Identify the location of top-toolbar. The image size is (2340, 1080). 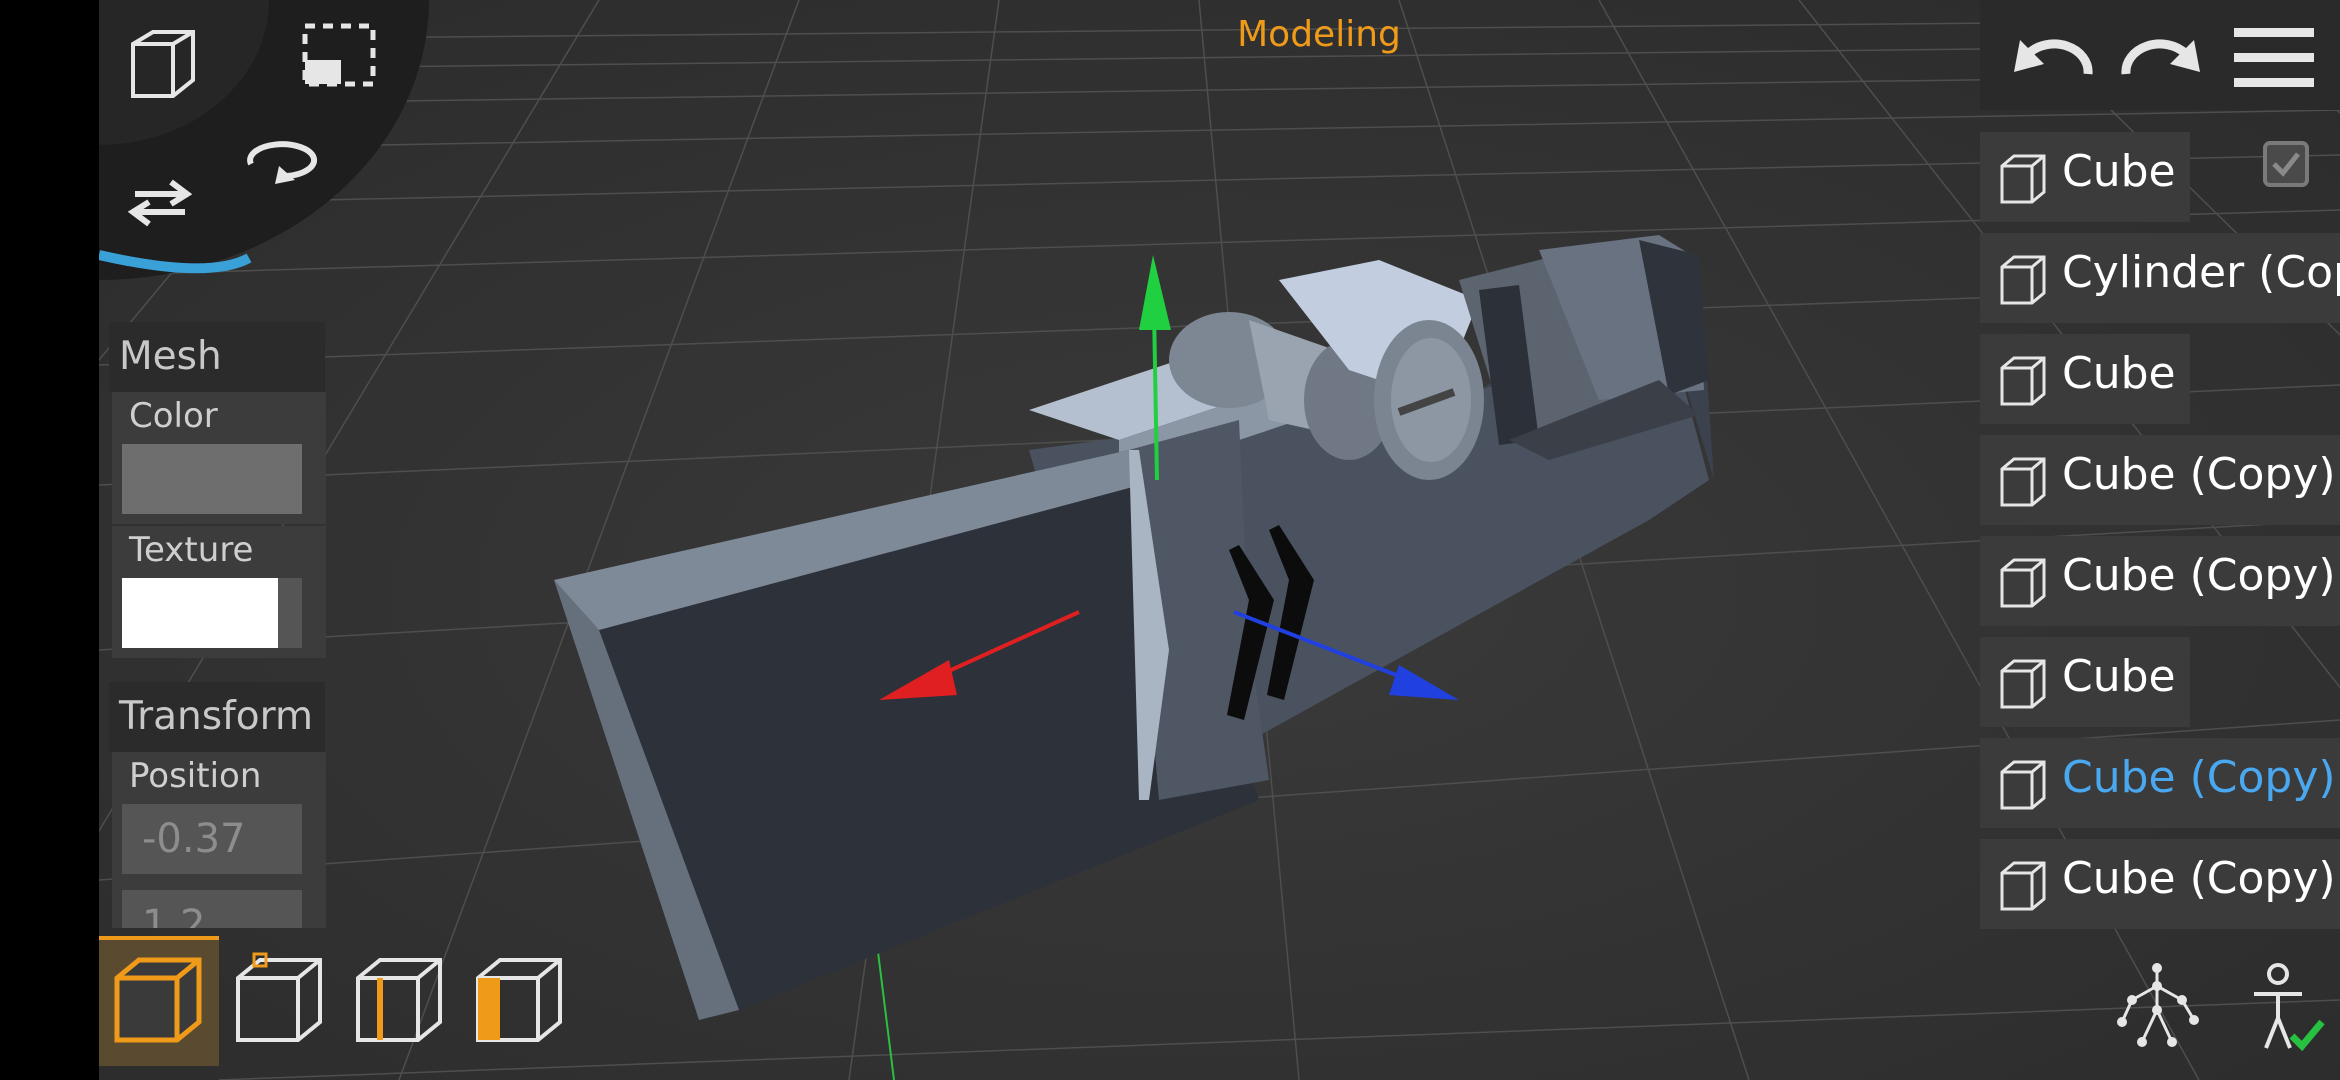
(2160, 55).